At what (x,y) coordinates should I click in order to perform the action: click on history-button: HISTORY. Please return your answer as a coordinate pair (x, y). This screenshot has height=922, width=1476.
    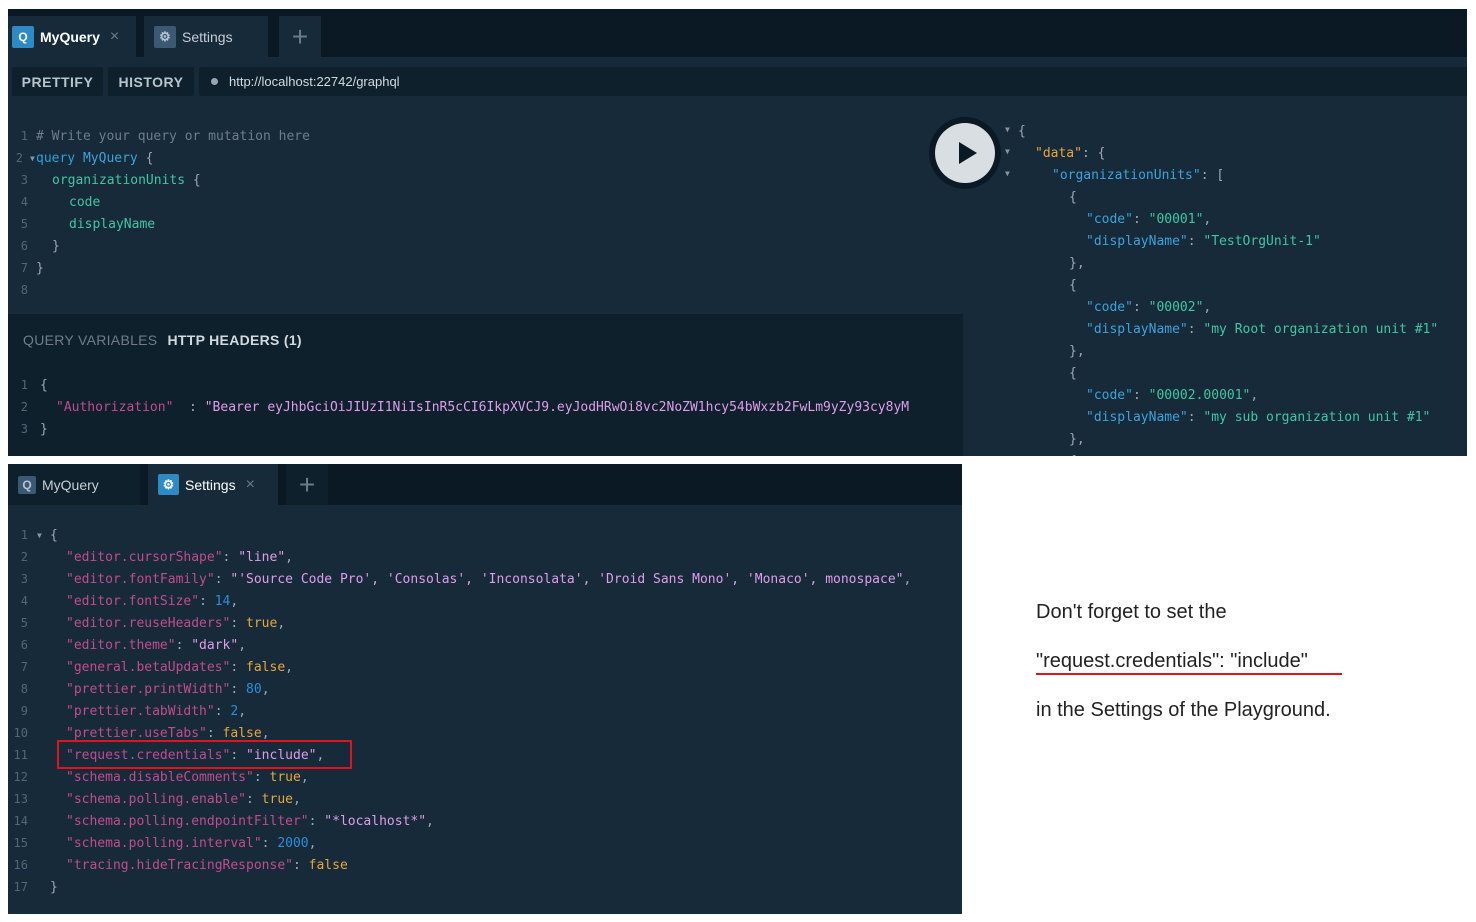
    Looking at the image, I should click on (151, 81).